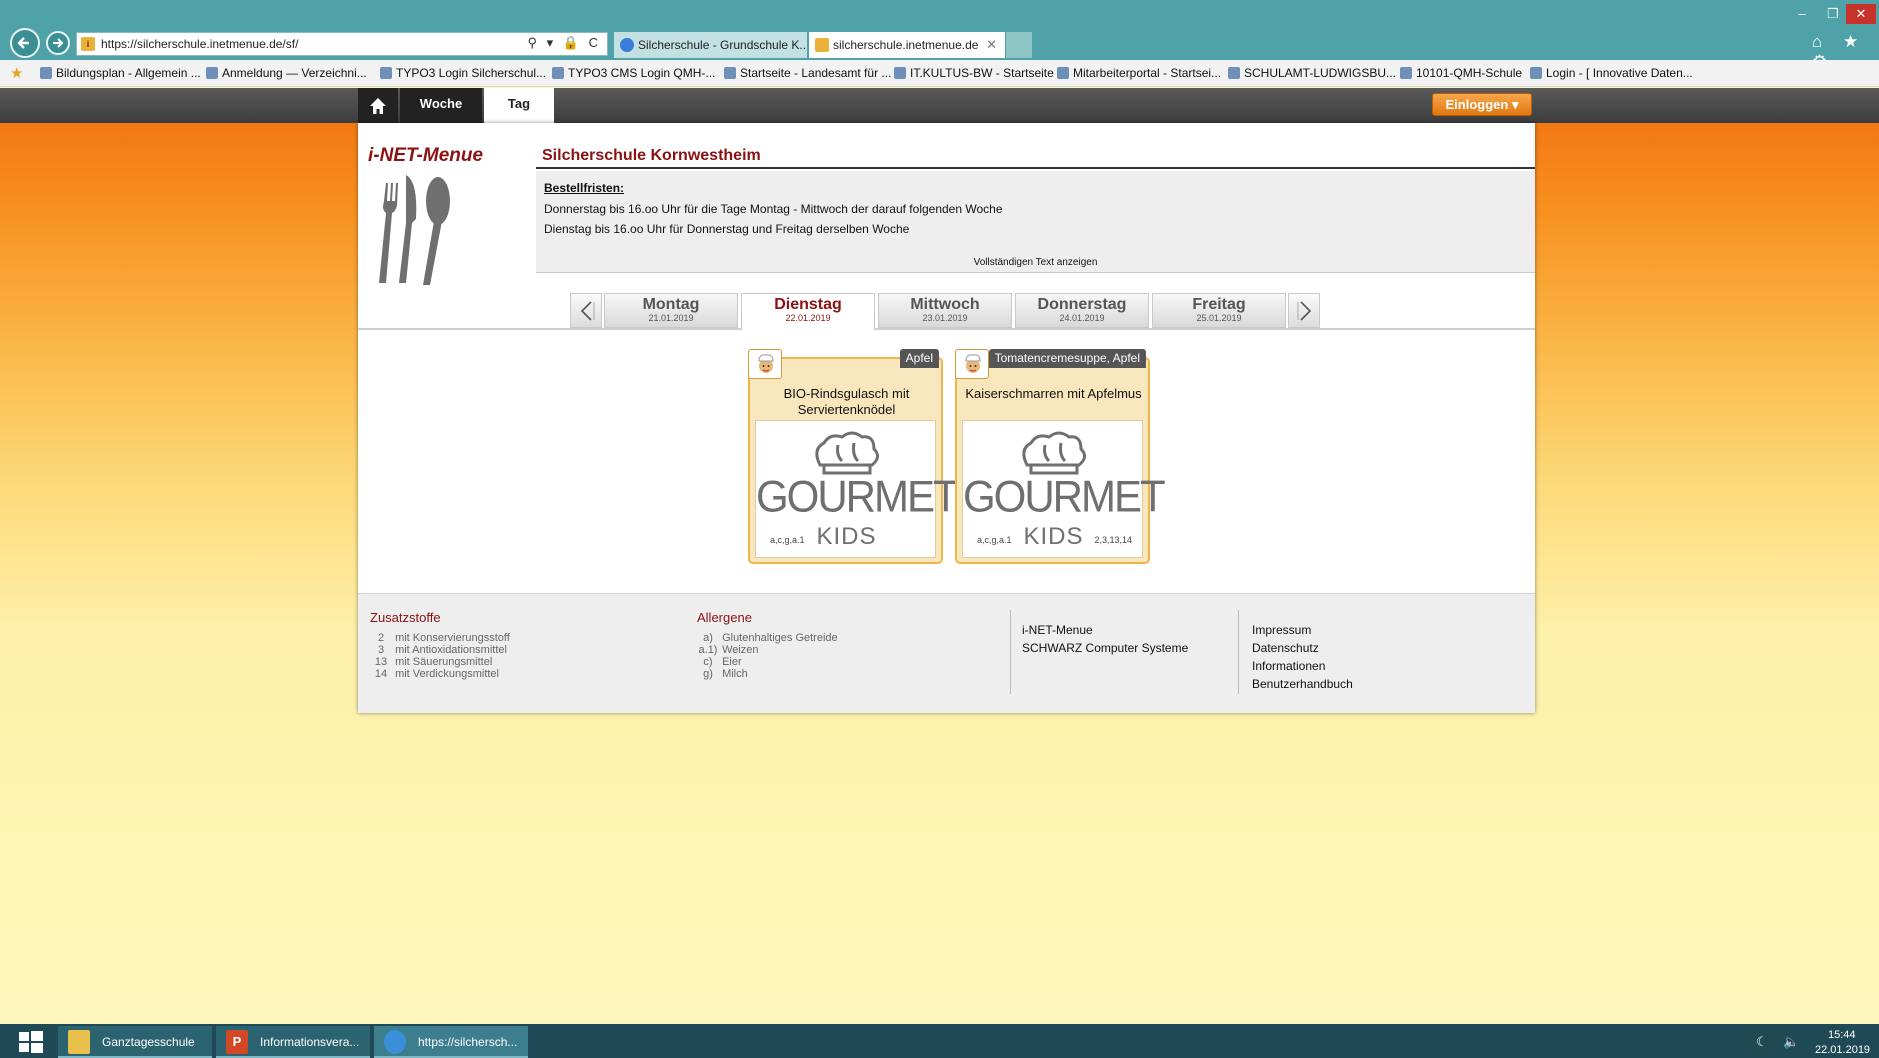 This screenshot has width=1879, height=1058. What do you see at coordinates (725, 674) in the screenshot?
I see `allergen-item: g) Milch` at bounding box center [725, 674].